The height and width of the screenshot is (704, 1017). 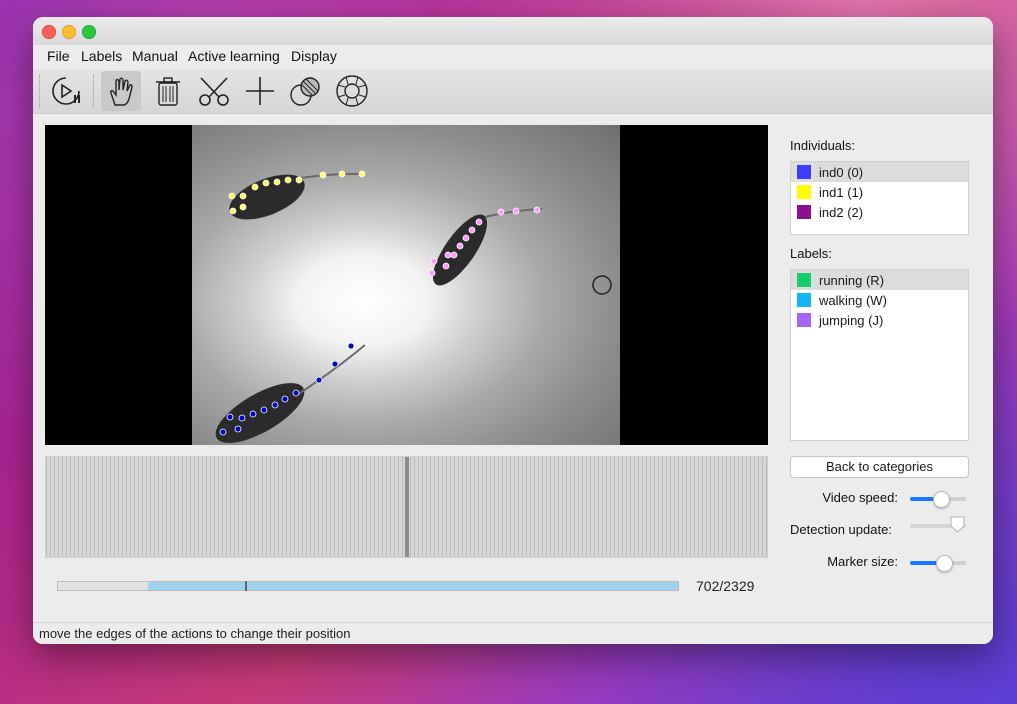 What do you see at coordinates (58, 56) in the screenshot?
I see `menu-file: File` at bounding box center [58, 56].